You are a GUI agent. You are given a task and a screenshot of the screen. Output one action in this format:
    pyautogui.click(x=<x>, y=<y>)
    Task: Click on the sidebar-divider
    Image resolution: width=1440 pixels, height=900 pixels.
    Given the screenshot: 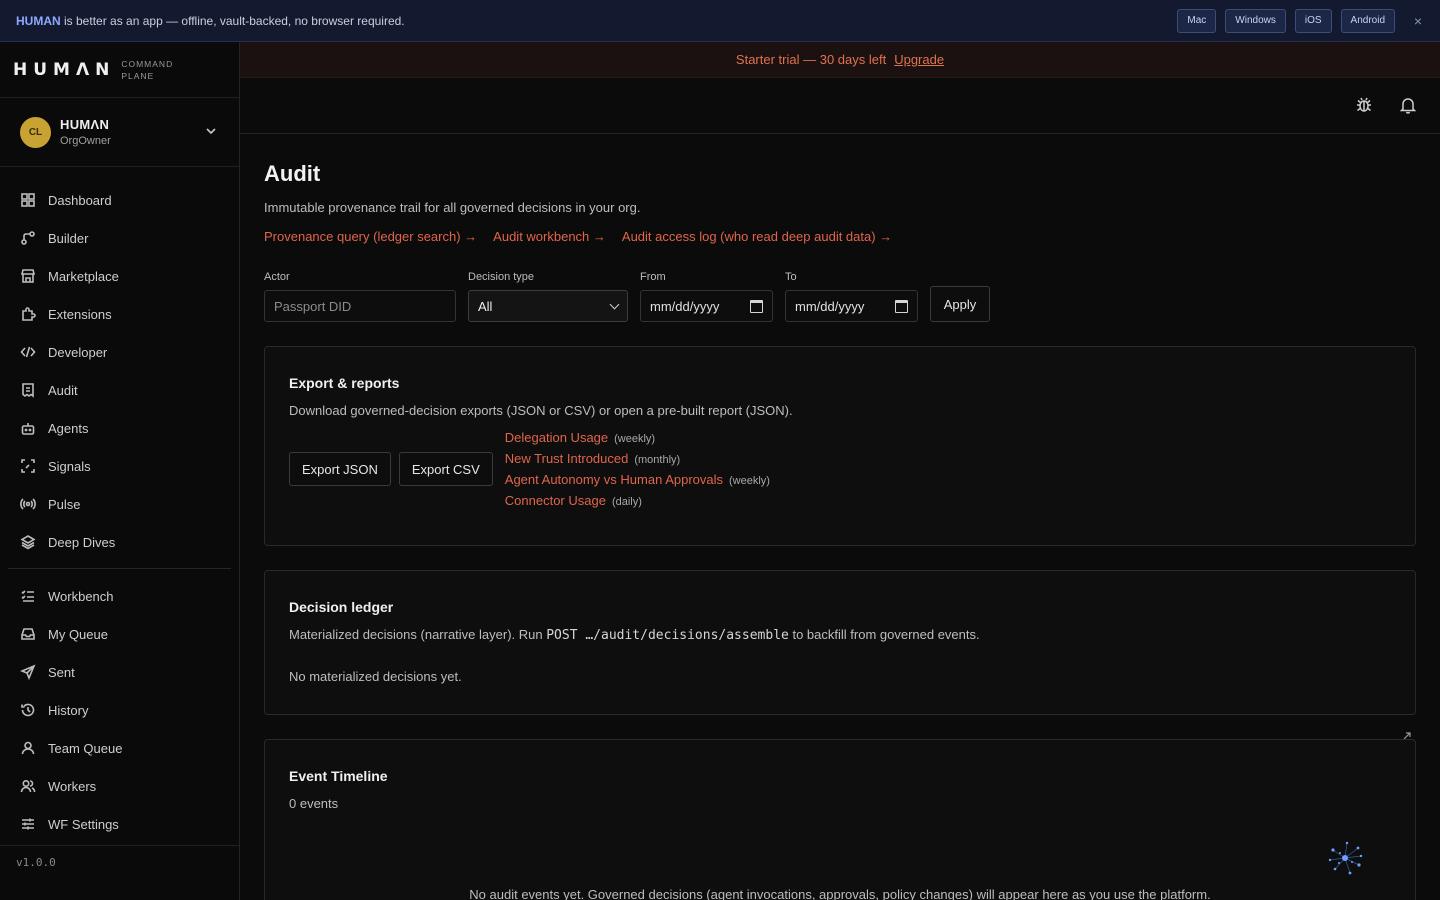 What is the action you would take?
    pyautogui.click(x=119, y=568)
    